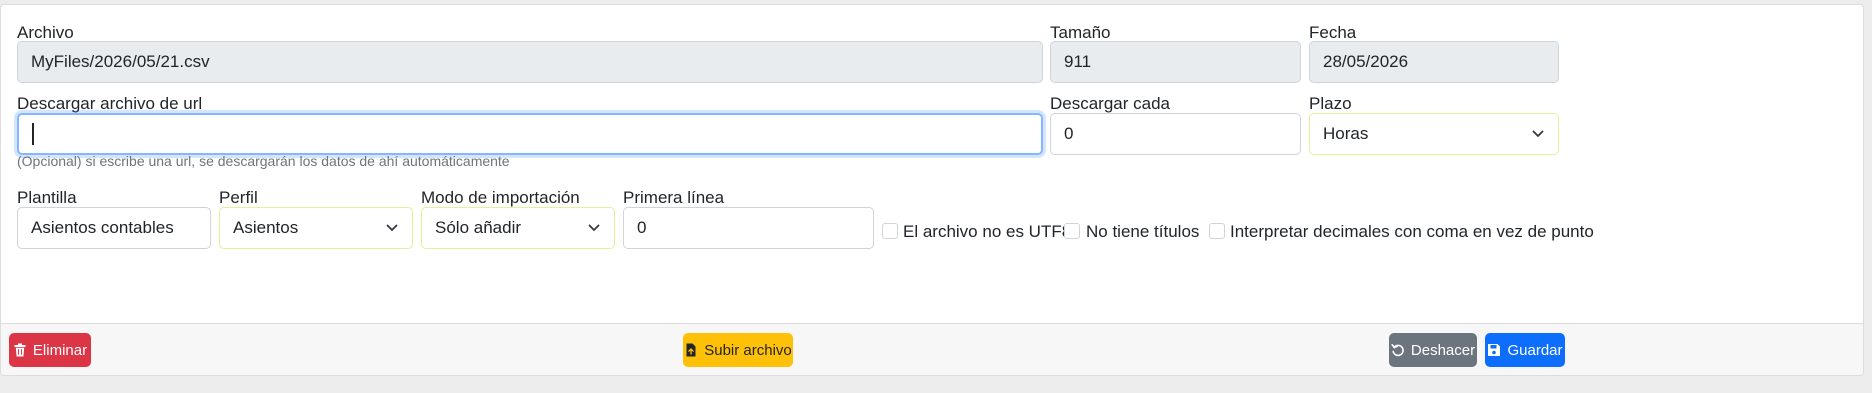 The width and height of the screenshot is (1872, 393). What do you see at coordinates (748, 228) in the screenshot?
I see `primera-linea-input: 0` at bounding box center [748, 228].